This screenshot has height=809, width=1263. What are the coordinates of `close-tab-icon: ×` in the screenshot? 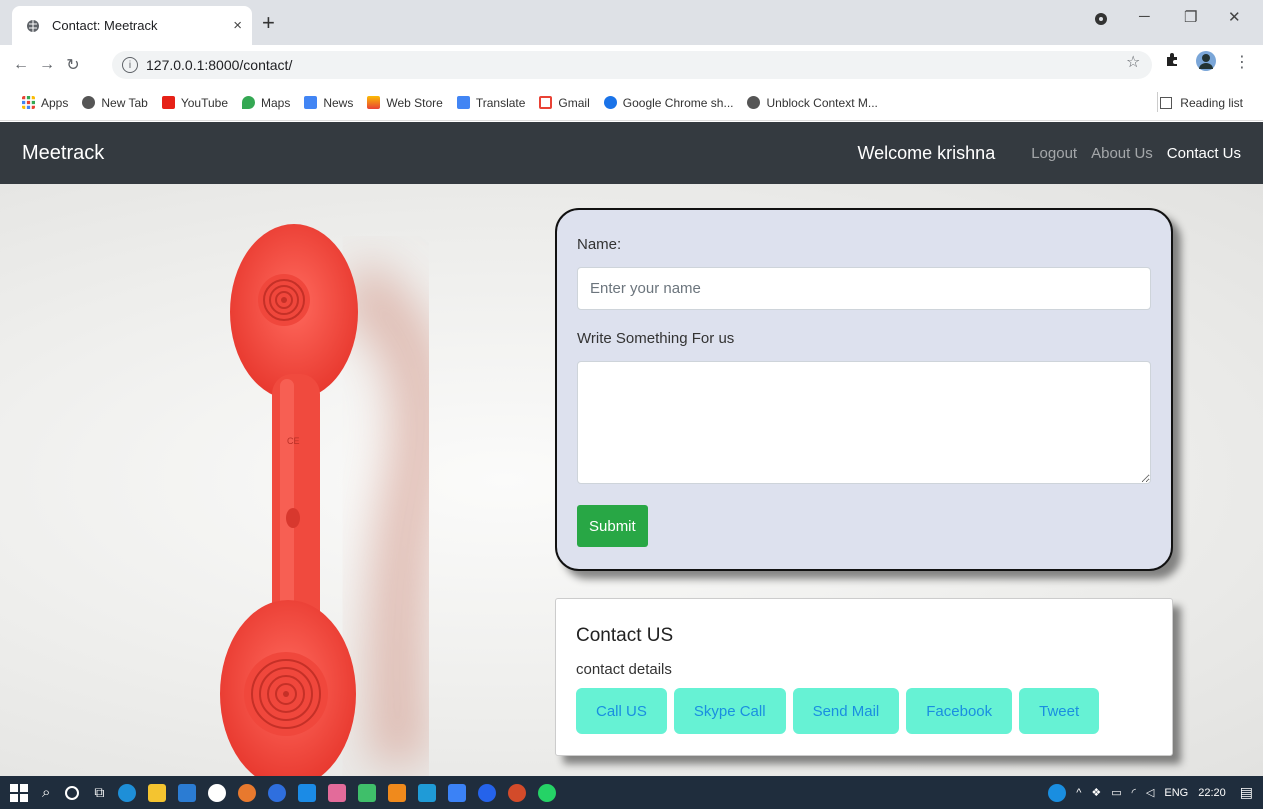 It's located at (237, 25).